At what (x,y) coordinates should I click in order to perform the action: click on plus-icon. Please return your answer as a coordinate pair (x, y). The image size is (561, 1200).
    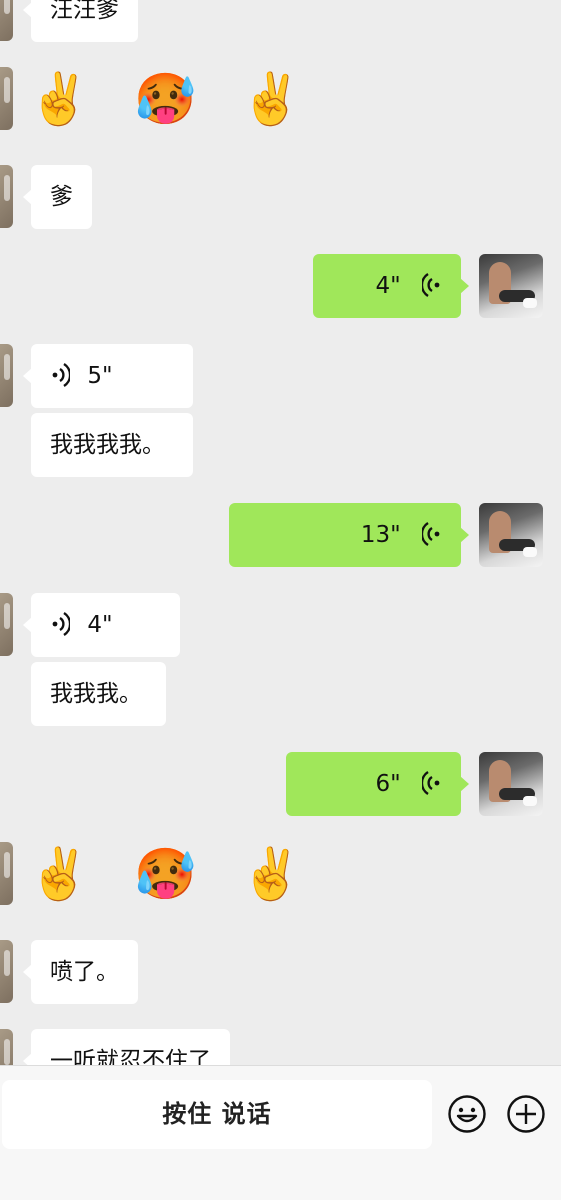
    Looking at the image, I should click on (526, 1114).